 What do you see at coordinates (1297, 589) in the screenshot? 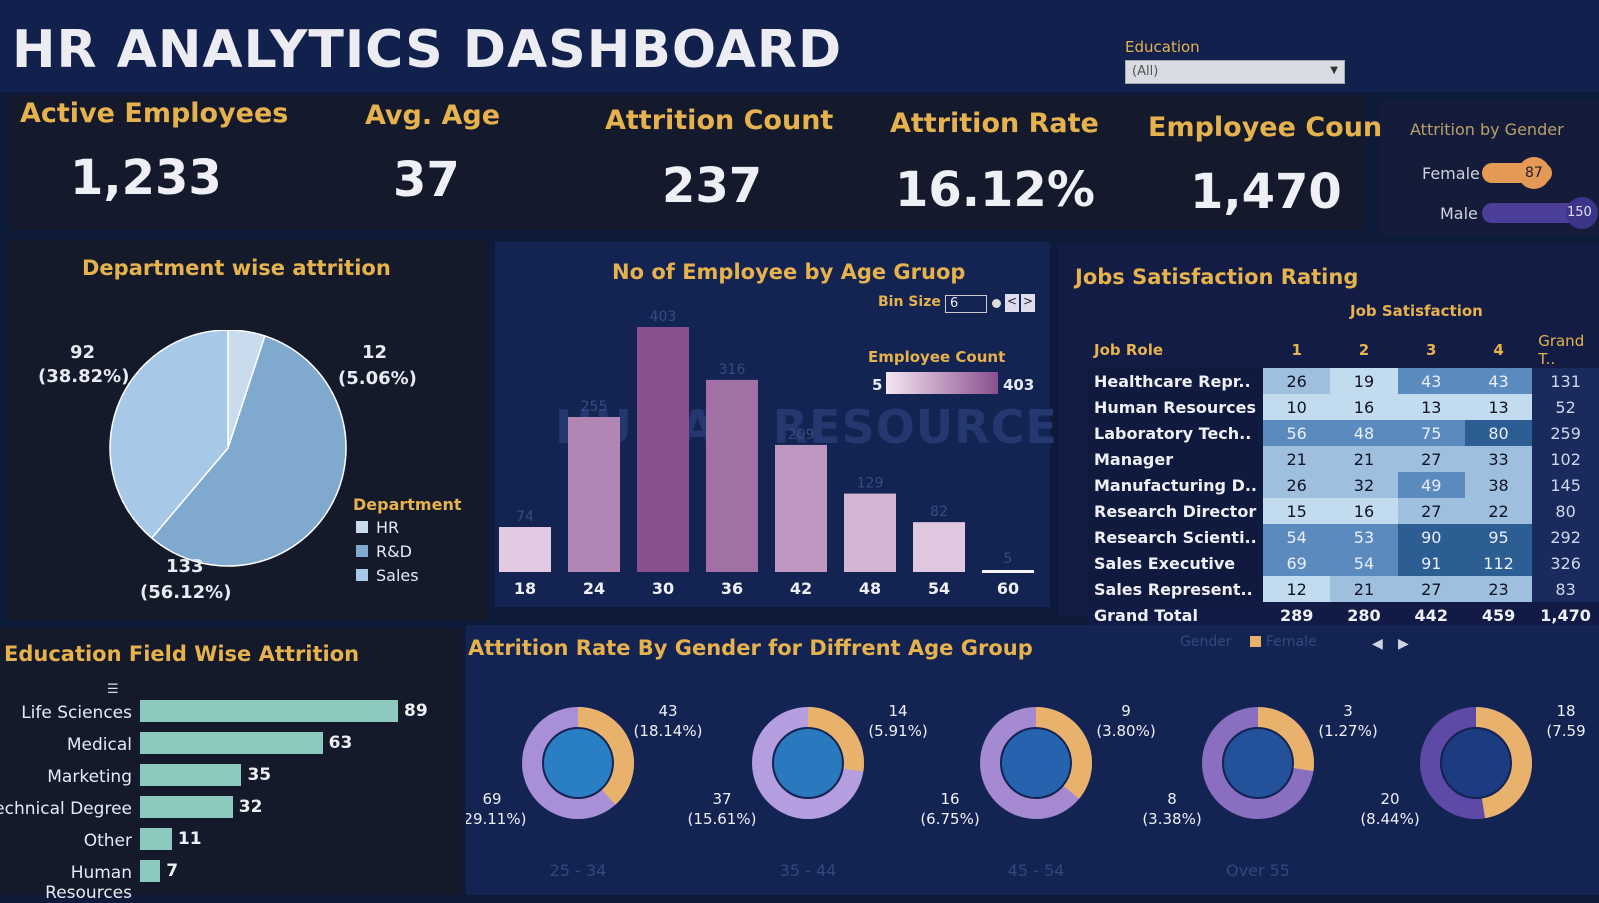
I see `satisfaction-cell: 12` at bounding box center [1297, 589].